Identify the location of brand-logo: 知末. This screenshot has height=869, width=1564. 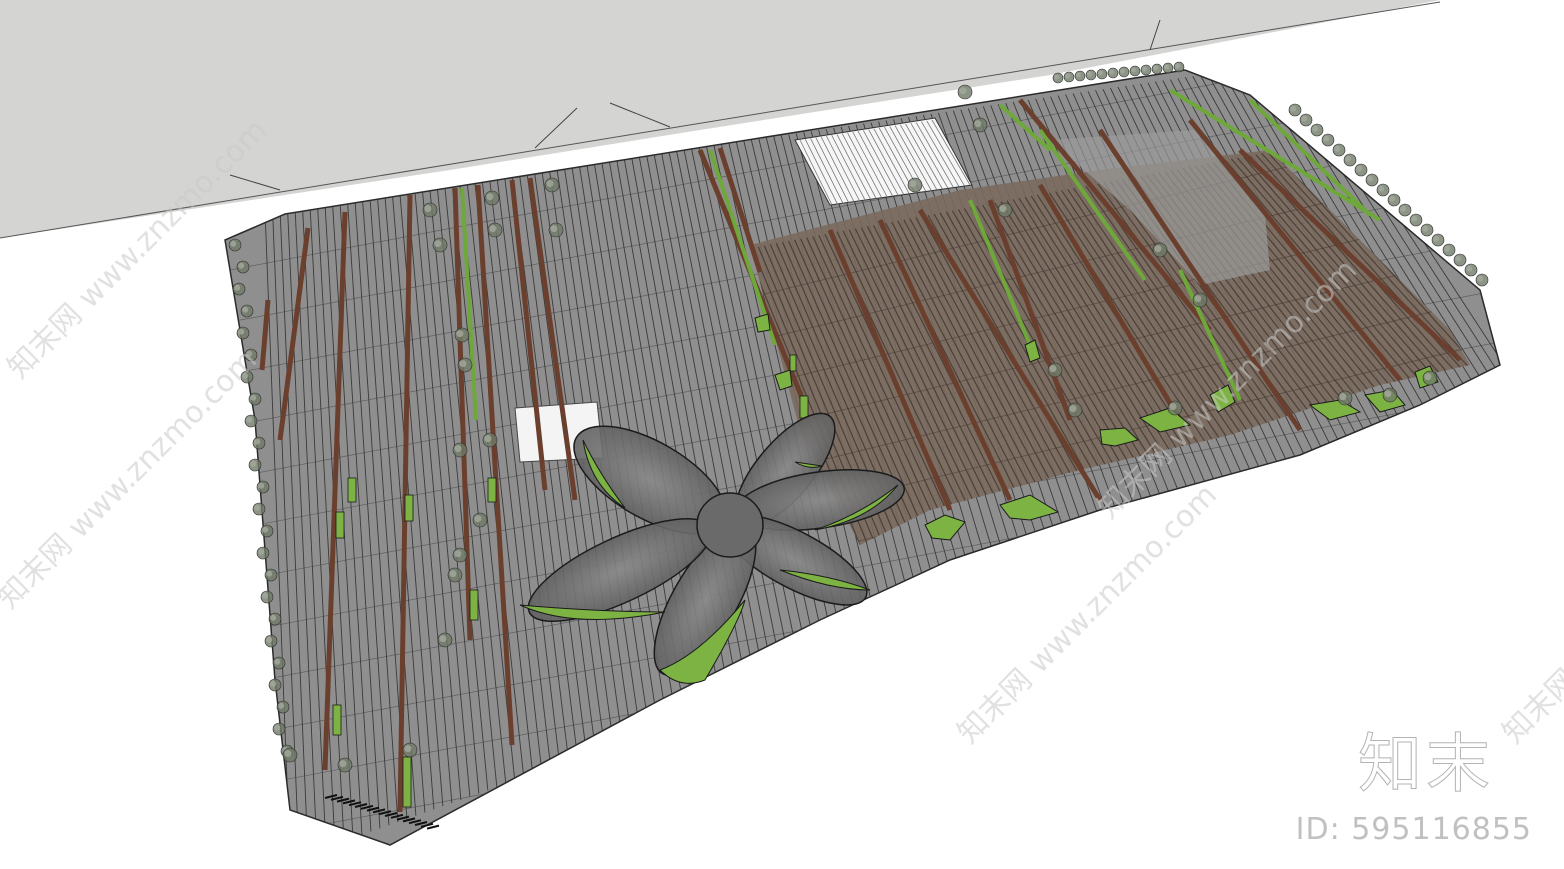
(1426, 765).